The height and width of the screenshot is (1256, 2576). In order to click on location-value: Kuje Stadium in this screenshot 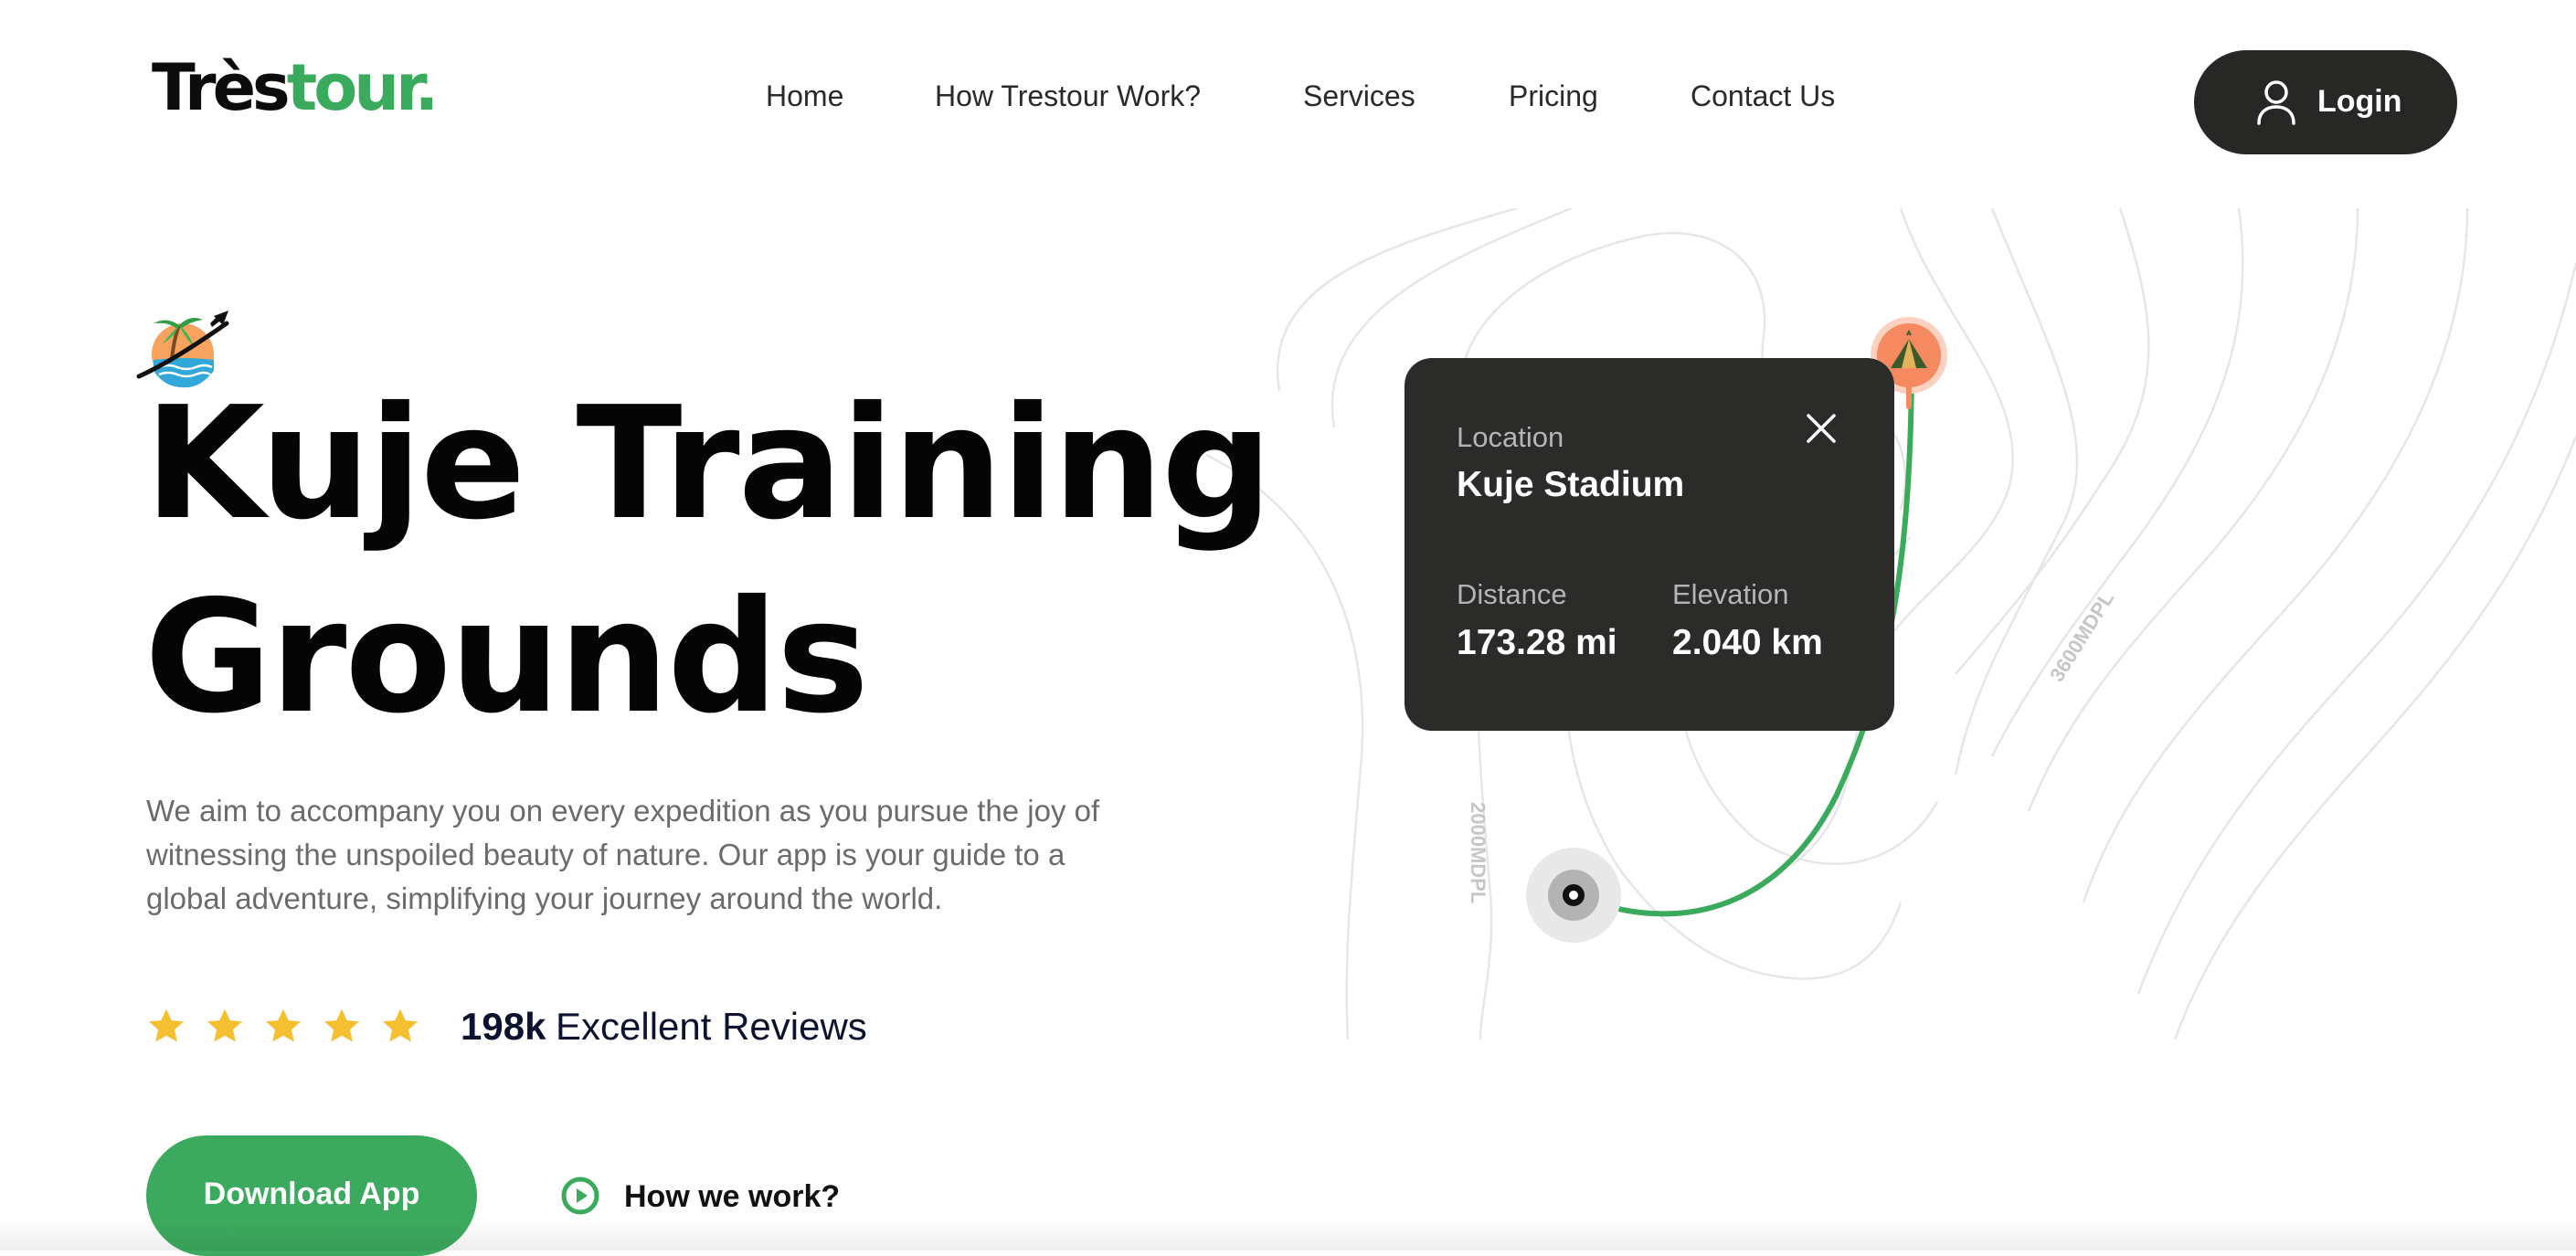, I will do `click(1571, 484)`.